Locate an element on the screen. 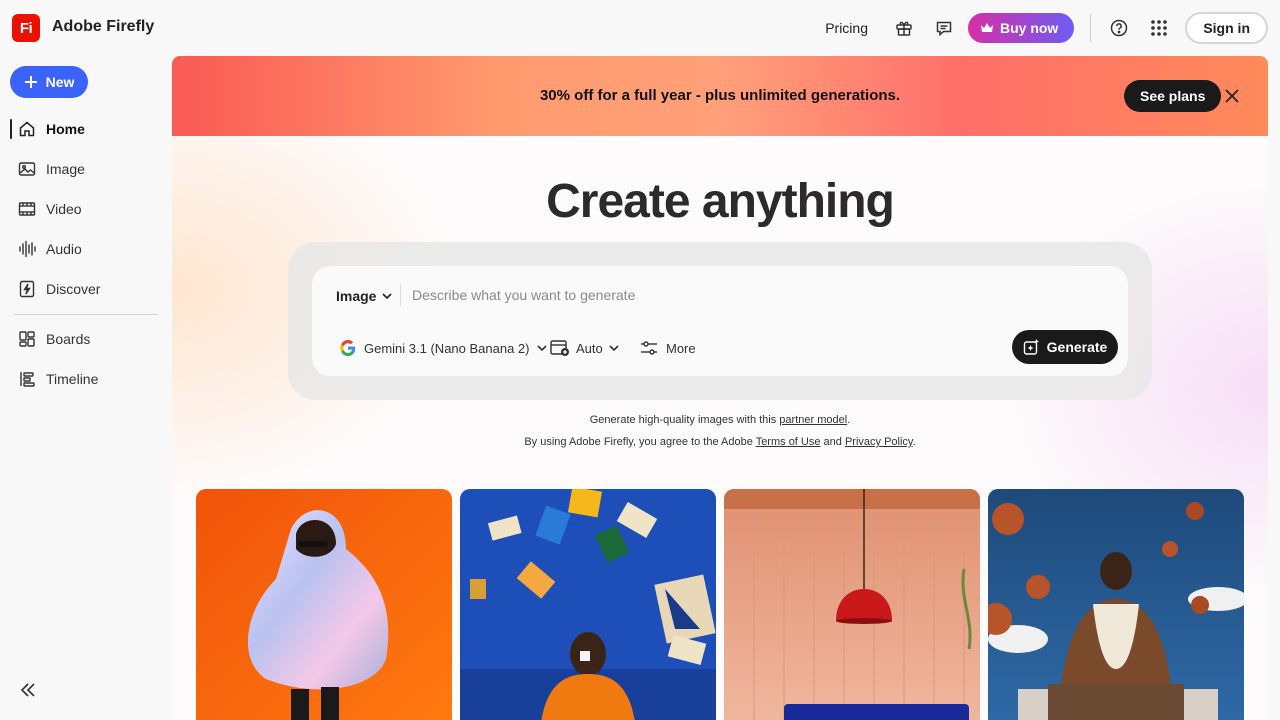 This screenshot has height=720, width=1280. home-icon is located at coordinates (27, 129).